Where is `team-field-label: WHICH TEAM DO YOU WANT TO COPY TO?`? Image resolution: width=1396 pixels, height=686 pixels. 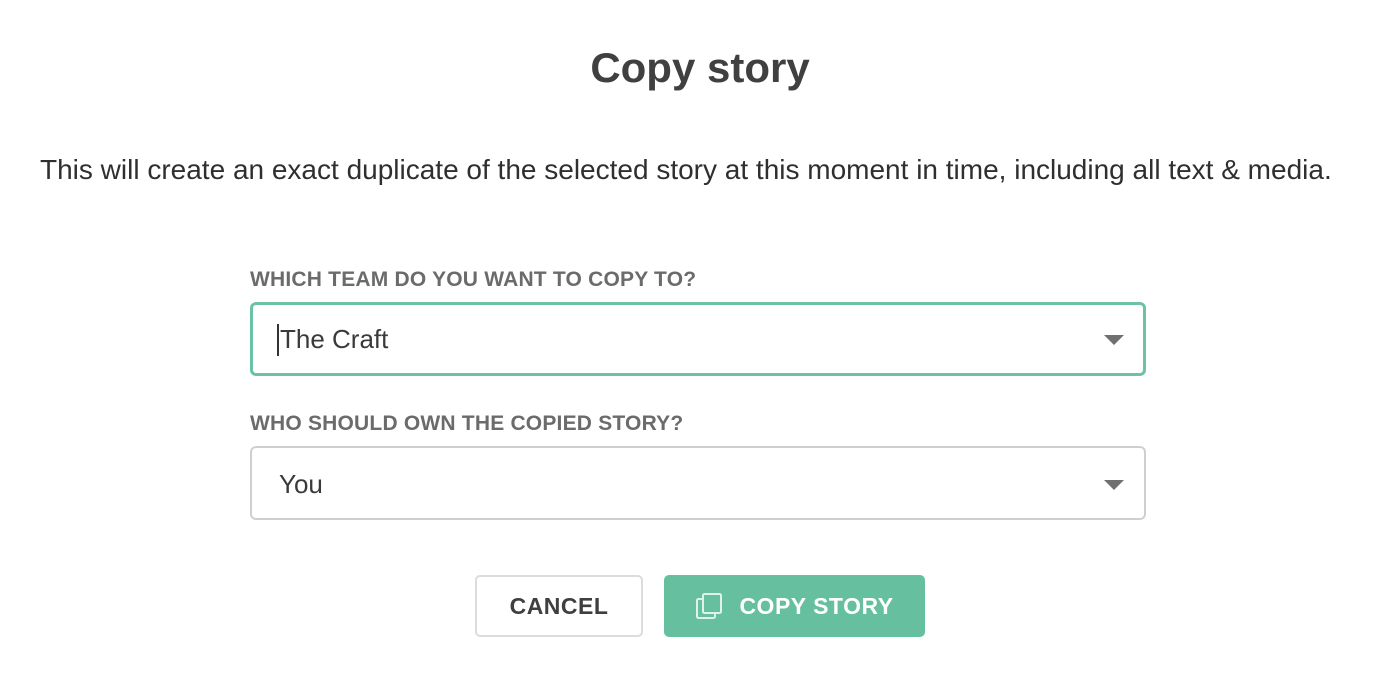 team-field-label: WHICH TEAM DO YOU WANT TO COPY TO? is located at coordinates (473, 279).